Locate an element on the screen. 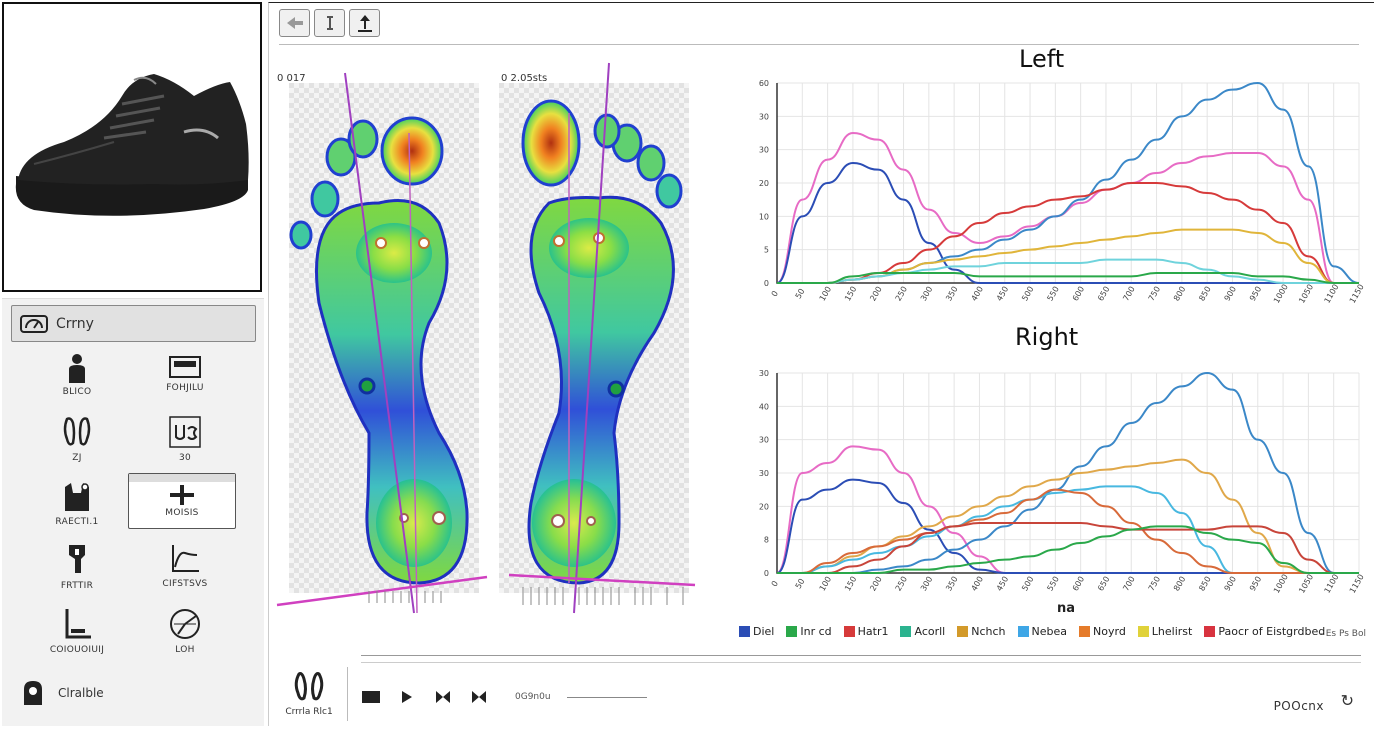 The height and width of the screenshot is (729, 1376). clinic-button: Clralble is located at coordinates (62, 693).